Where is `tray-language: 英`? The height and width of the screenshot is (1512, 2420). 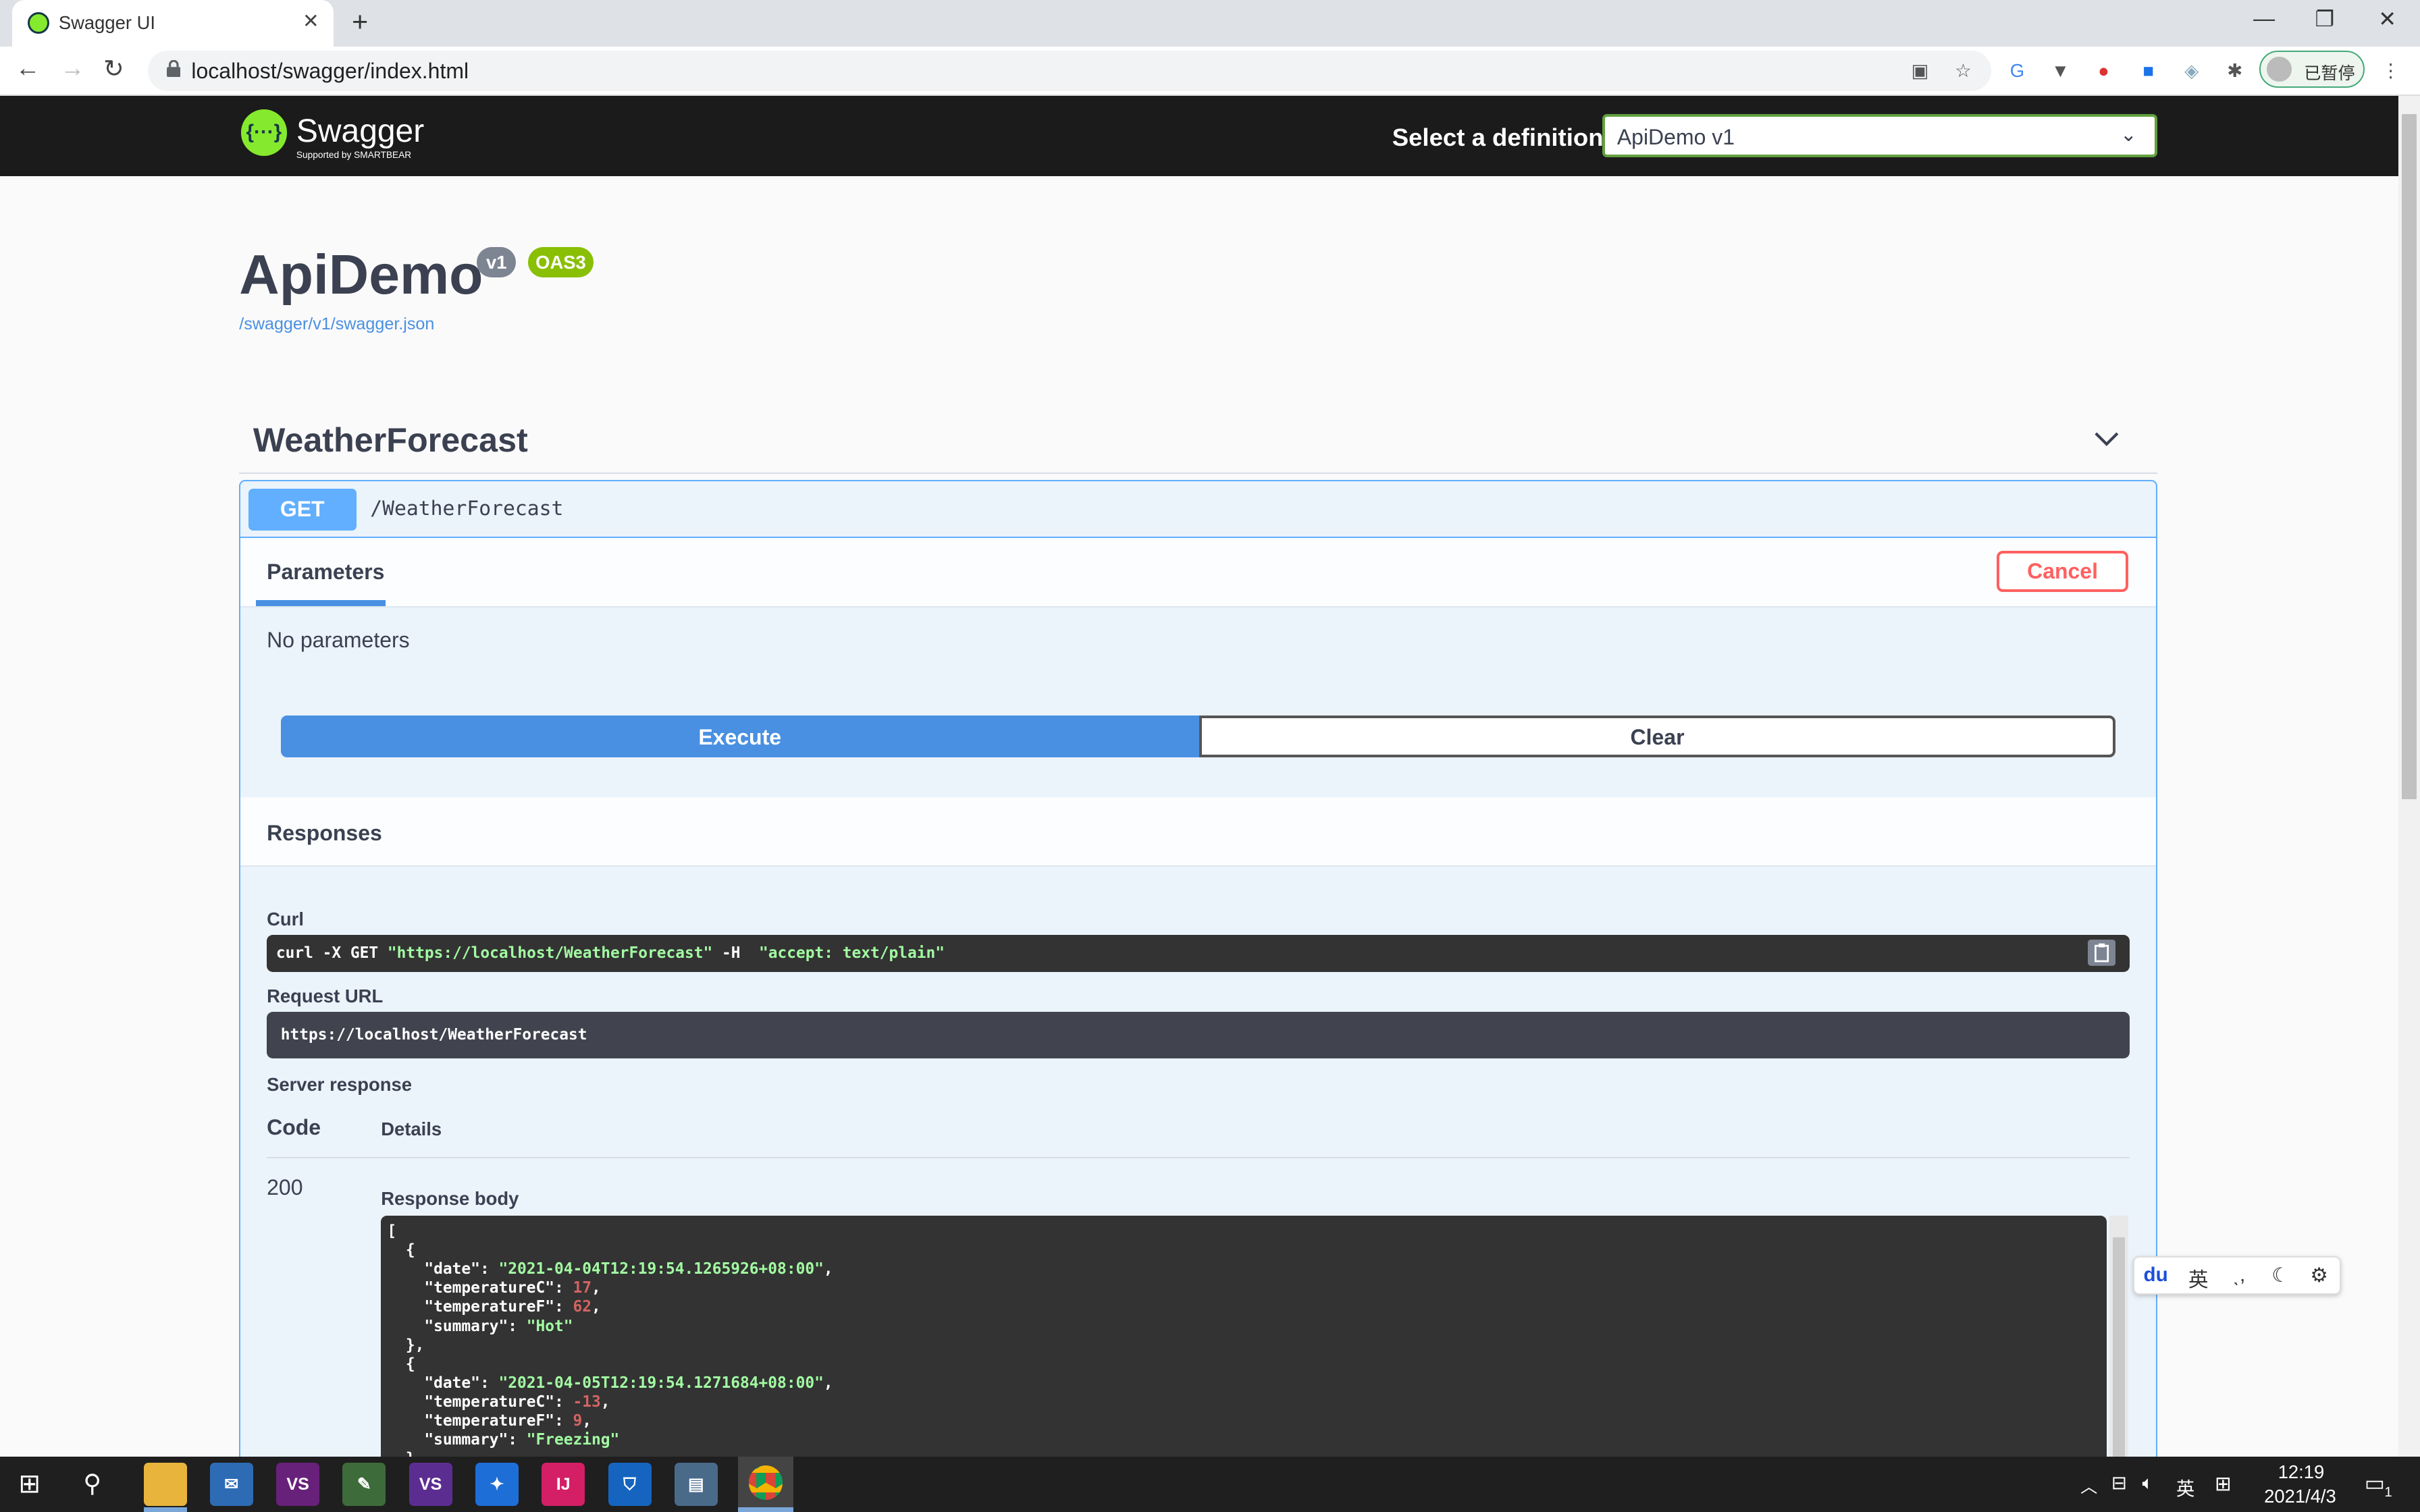
tray-language: 英 is located at coordinates (2185, 1487).